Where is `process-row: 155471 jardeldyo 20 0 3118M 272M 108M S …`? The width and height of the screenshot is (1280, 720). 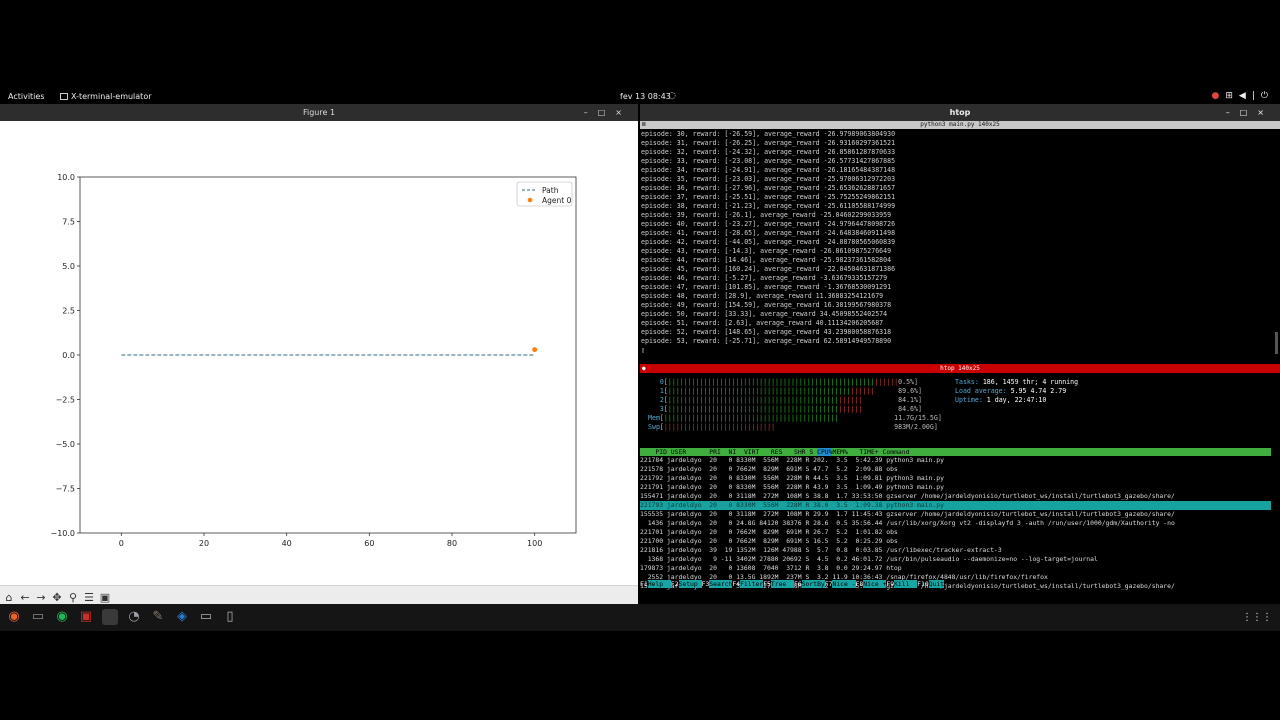 process-row: 155471 jardeldyo 20 0 3118M 272M 108M S … is located at coordinates (955, 496).